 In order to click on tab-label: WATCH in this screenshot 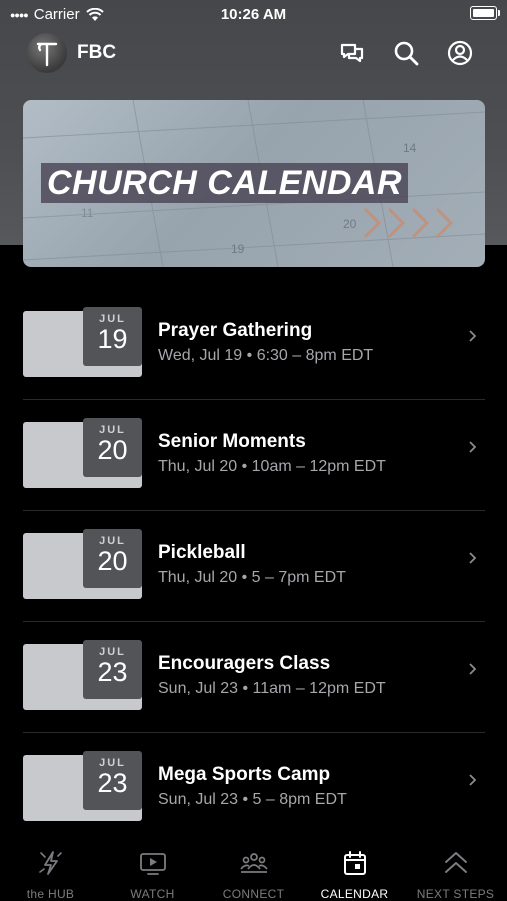, I will do `click(152, 894)`.